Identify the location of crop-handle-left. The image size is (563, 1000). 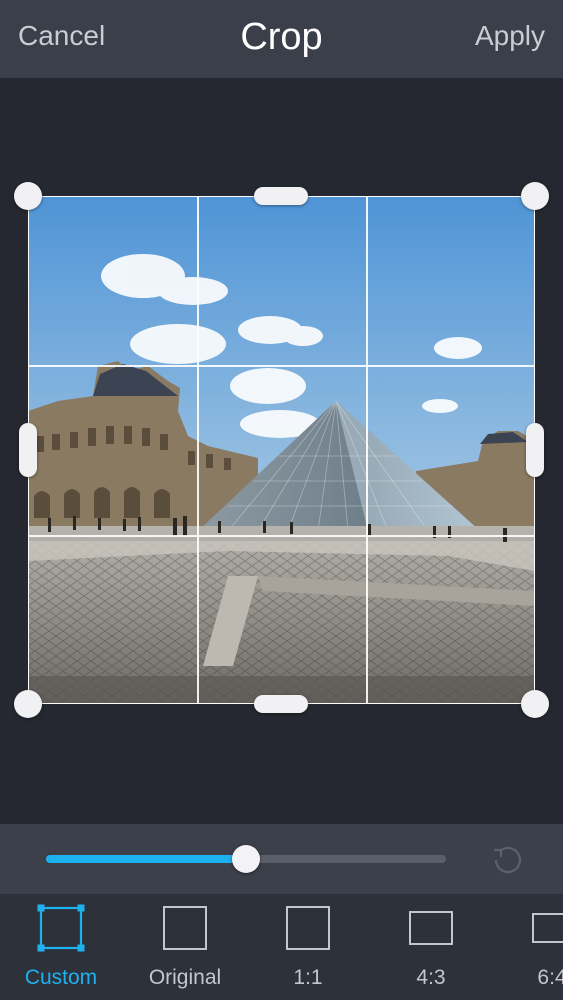
(28, 450).